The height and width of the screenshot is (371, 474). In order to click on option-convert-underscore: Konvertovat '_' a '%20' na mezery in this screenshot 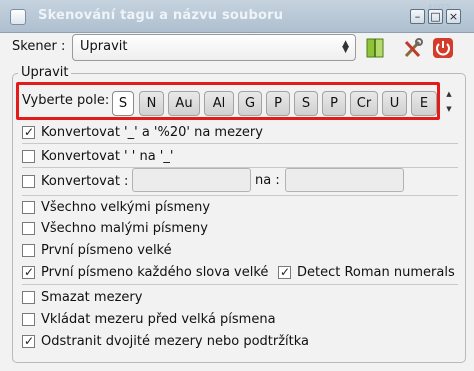, I will do `click(142, 132)`.